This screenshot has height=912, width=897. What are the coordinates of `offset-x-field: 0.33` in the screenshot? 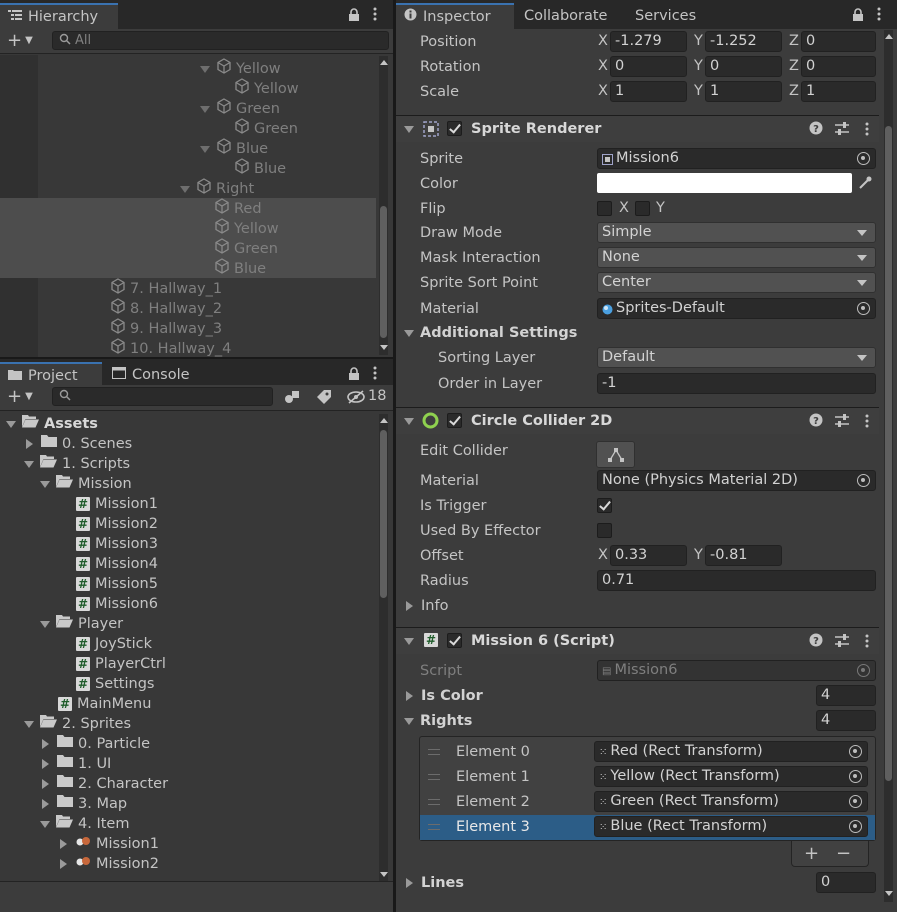 It's located at (648, 555).